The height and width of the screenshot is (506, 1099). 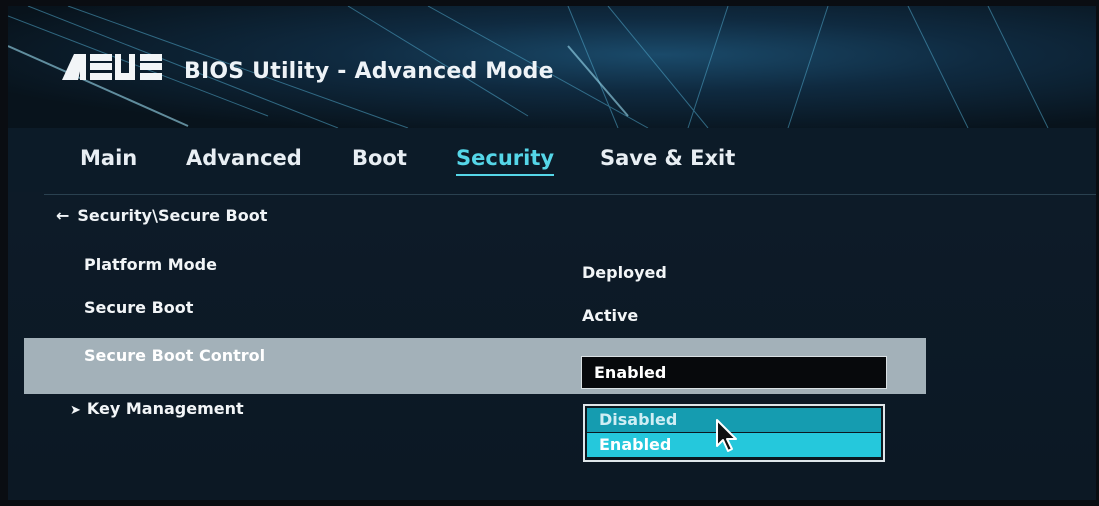 What do you see at coordinates (624, 272) in the screenshot?
I see `platform-mode-value: Deployed` at bounding box center [624, 272].